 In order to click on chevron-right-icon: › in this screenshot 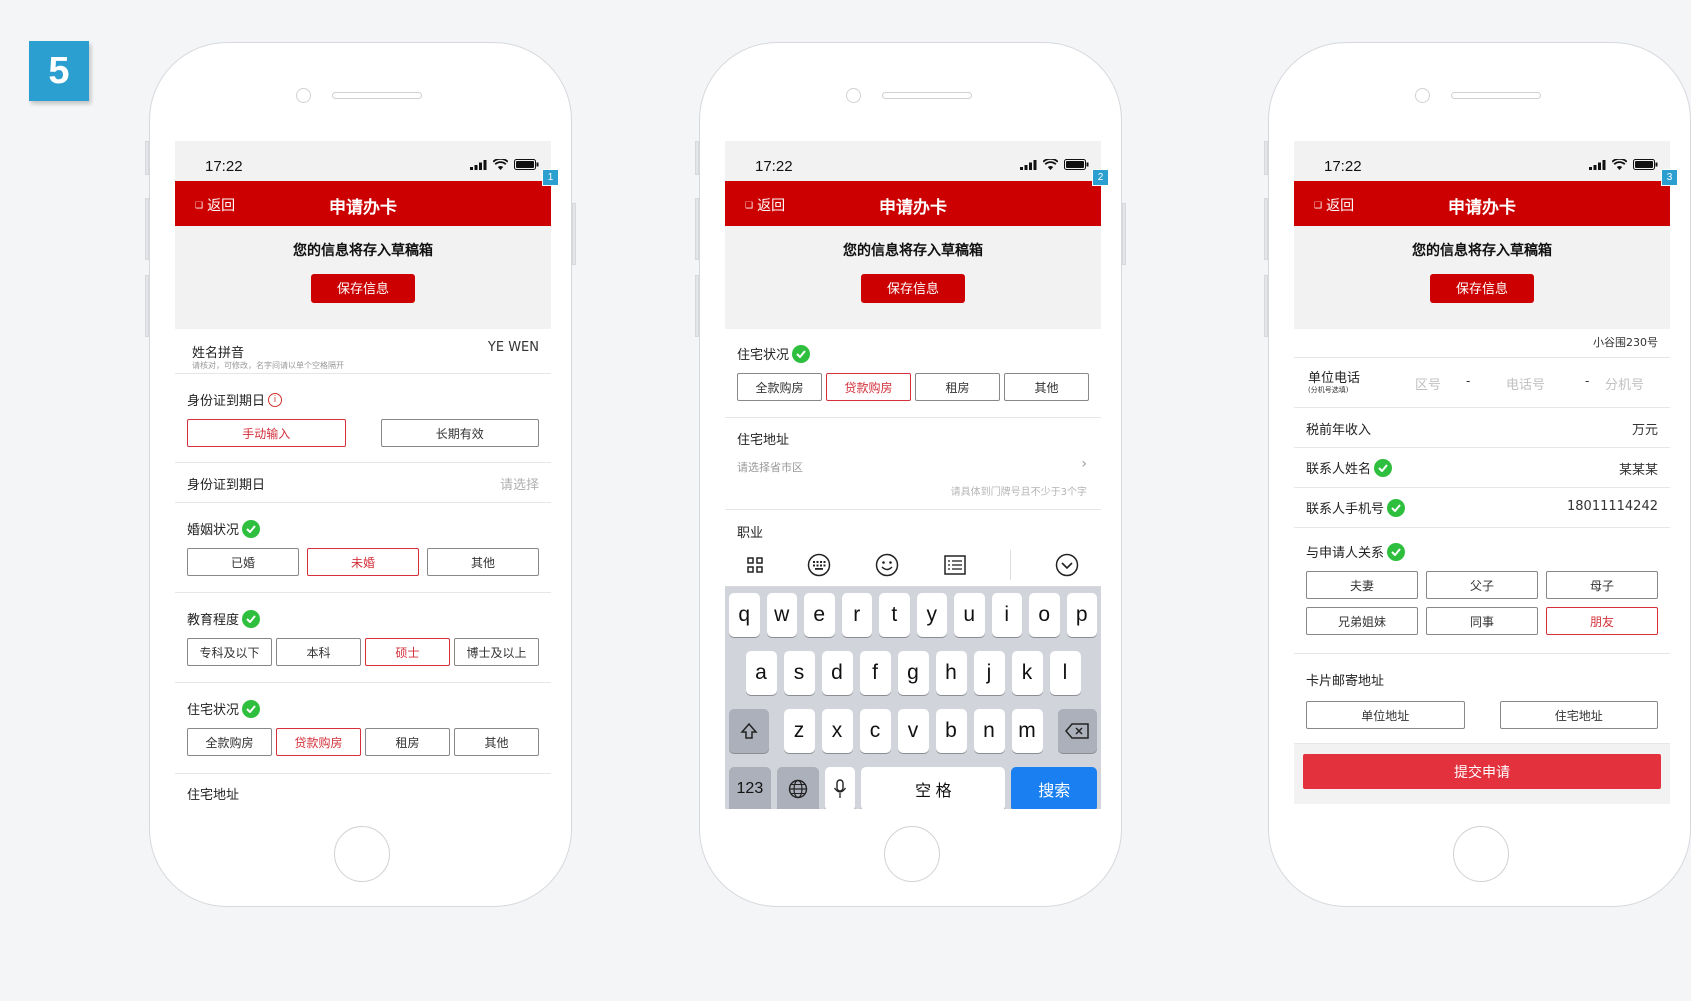, I will do `click(1084, 464)`.